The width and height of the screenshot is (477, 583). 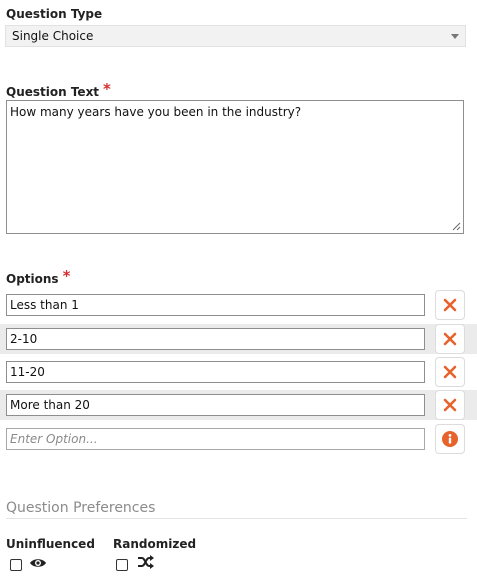 What do you see at coordinates (38, 563) in the screenshot?
I see `eye-icon` at bounding box center [38, 563].